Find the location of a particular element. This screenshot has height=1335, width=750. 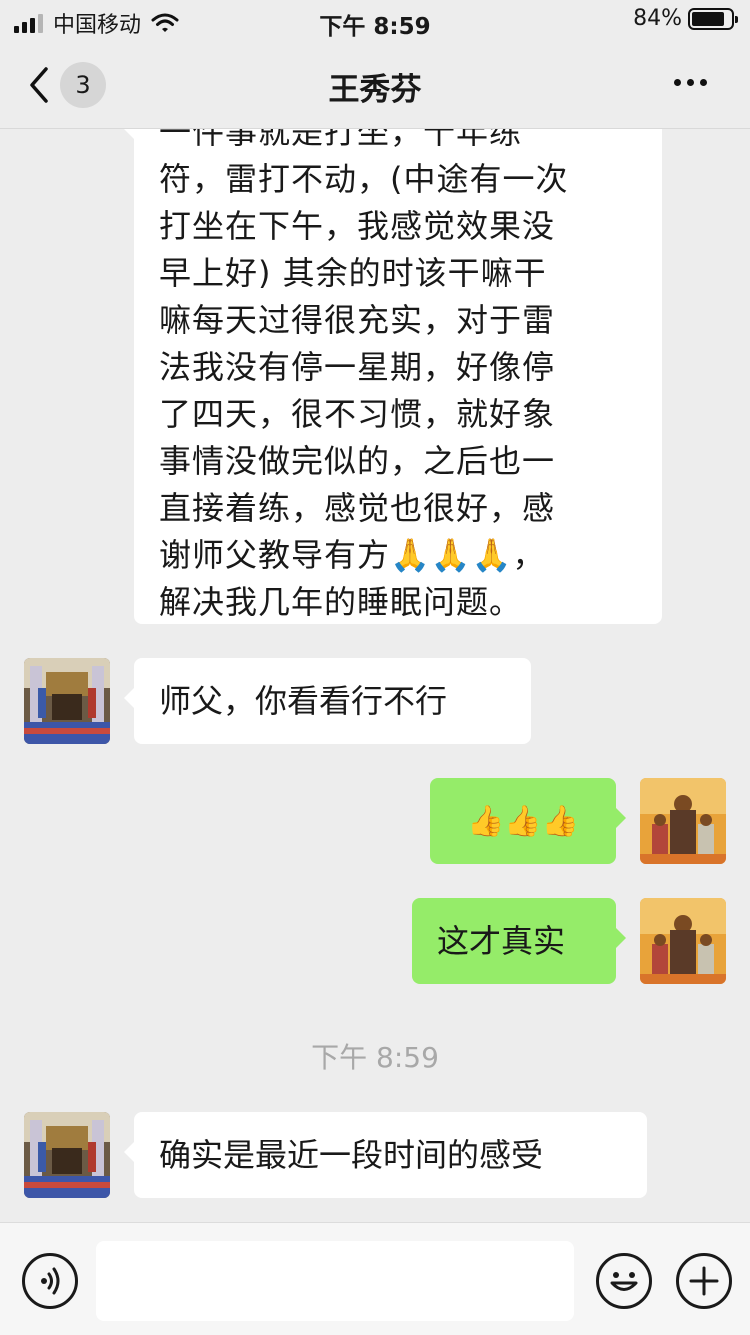

chat-title: 王秀芬 is located at coordinates (375, 90).